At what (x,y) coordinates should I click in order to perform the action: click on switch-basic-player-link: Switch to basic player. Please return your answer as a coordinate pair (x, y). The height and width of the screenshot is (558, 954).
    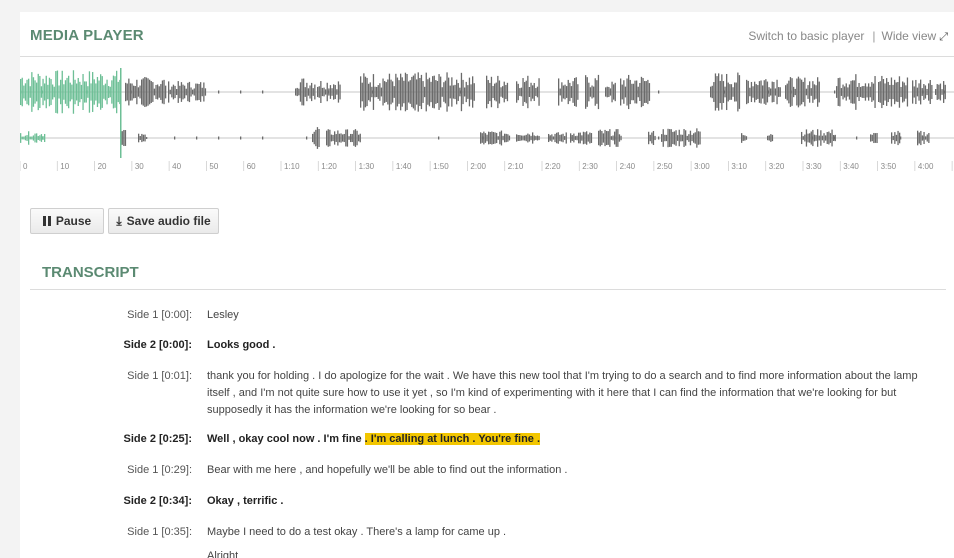
    Looking at the image, I should click on (806, 36).